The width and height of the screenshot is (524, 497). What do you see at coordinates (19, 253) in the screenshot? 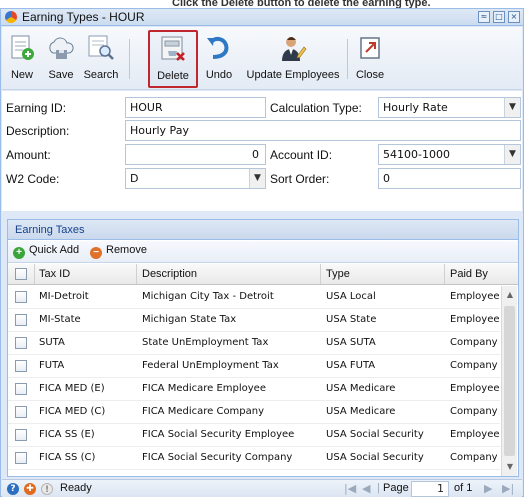
I see `add-icon: +` at bounding box center [19, 253].